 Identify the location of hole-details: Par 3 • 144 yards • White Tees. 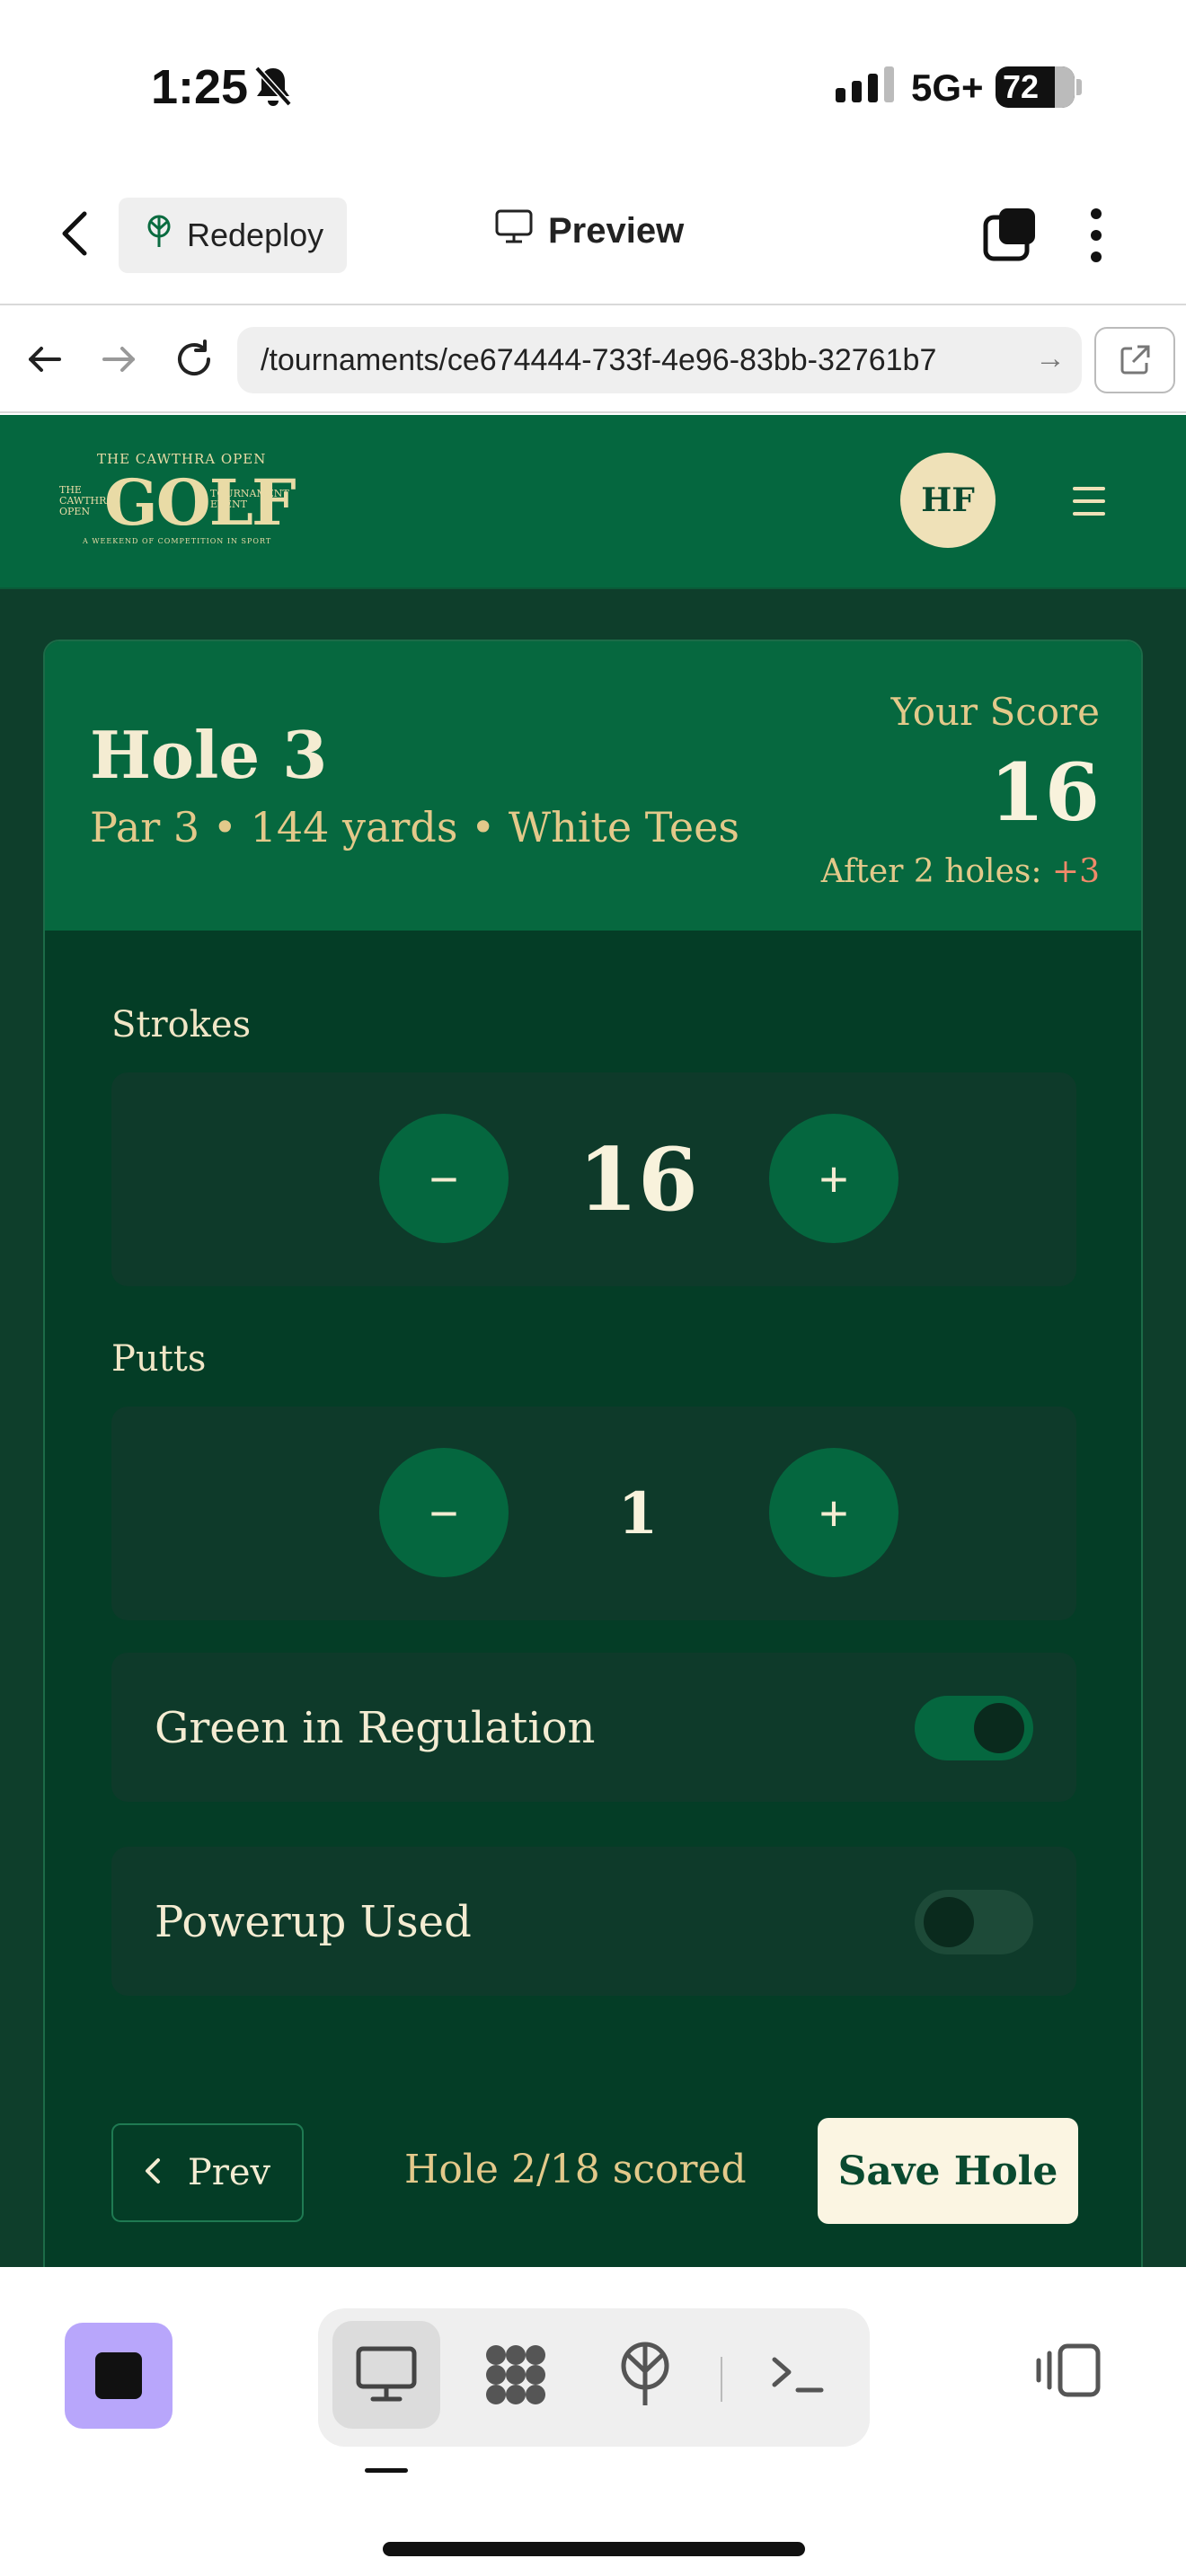
(414, 827).